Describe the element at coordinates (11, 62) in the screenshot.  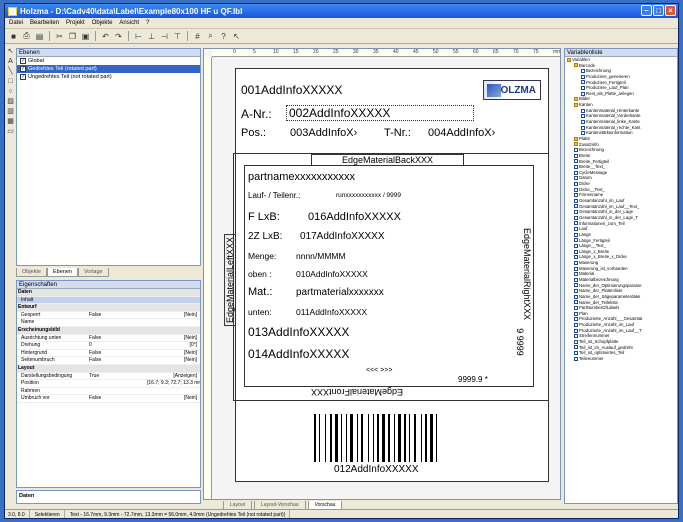
I see `text-tool-icon: A` at that location.